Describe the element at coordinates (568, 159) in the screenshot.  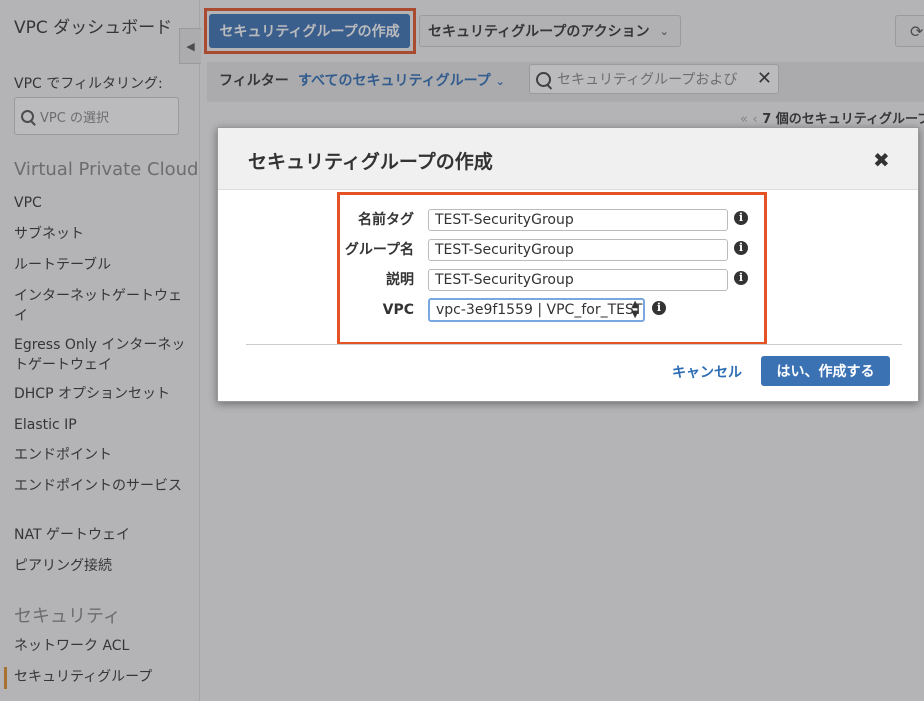
I see `dialog-header: セキュリティグループの作成 ✖` at that location.